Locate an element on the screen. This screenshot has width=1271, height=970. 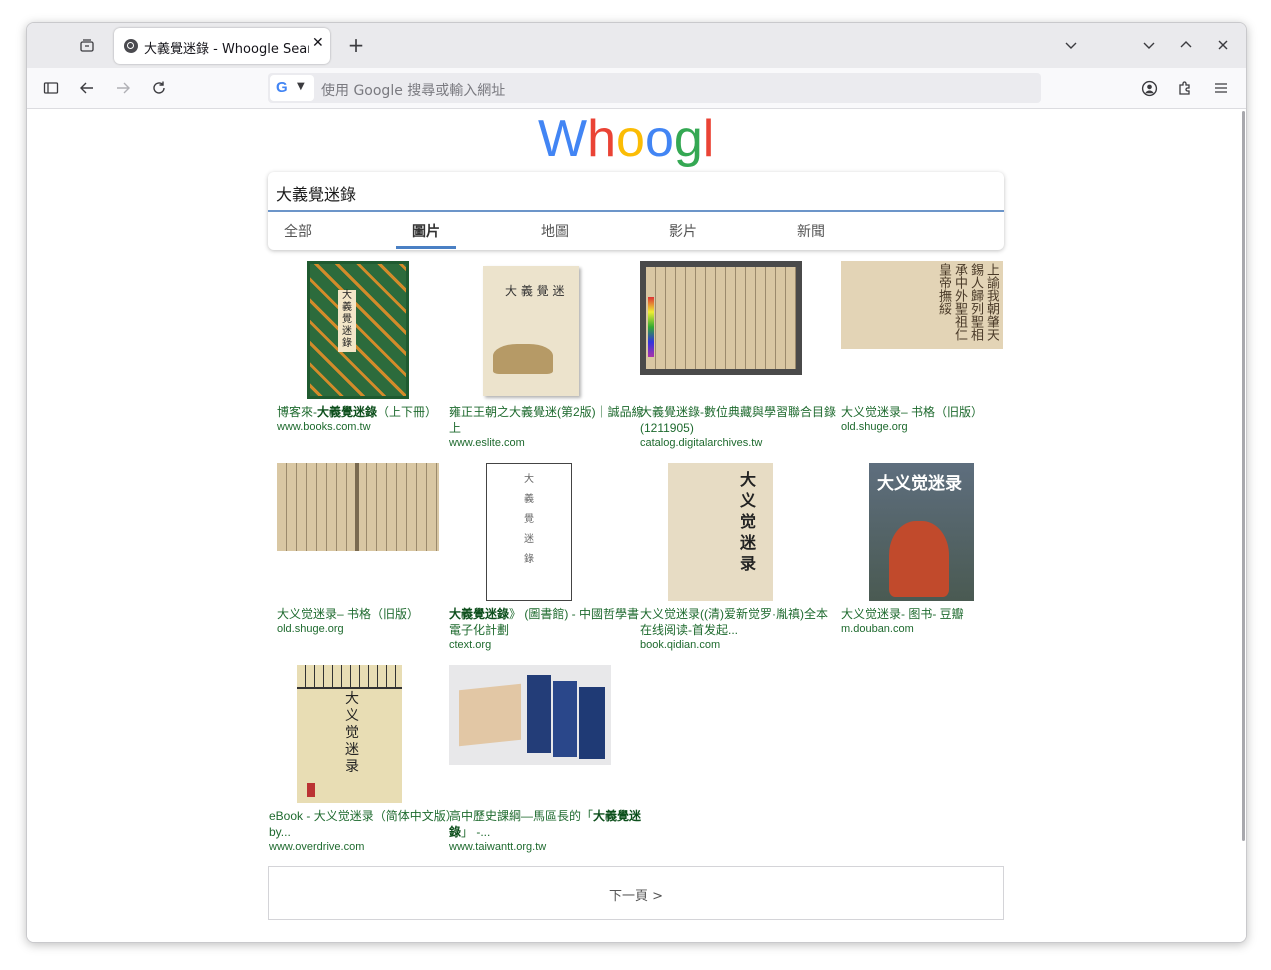
search-card: 大義覺迷錄 全部 圖片 地圖 影片 新聞 is located at coordinates (636, 211).